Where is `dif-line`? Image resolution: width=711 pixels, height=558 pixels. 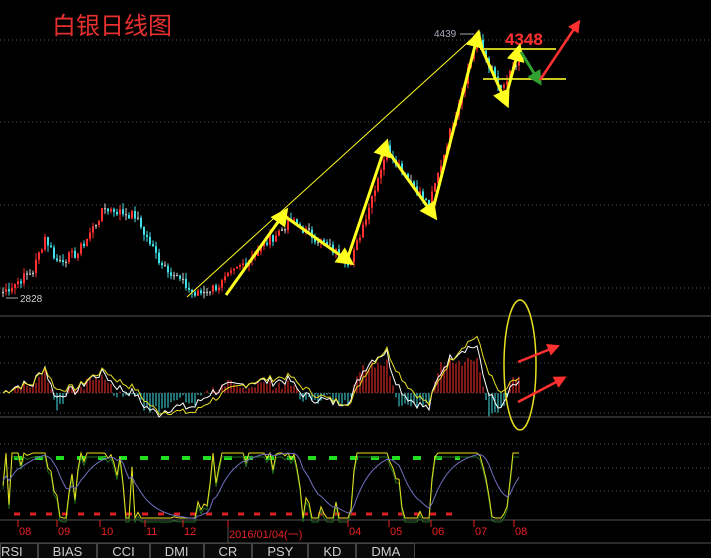
dif-line is located at coordinates (261, 381).